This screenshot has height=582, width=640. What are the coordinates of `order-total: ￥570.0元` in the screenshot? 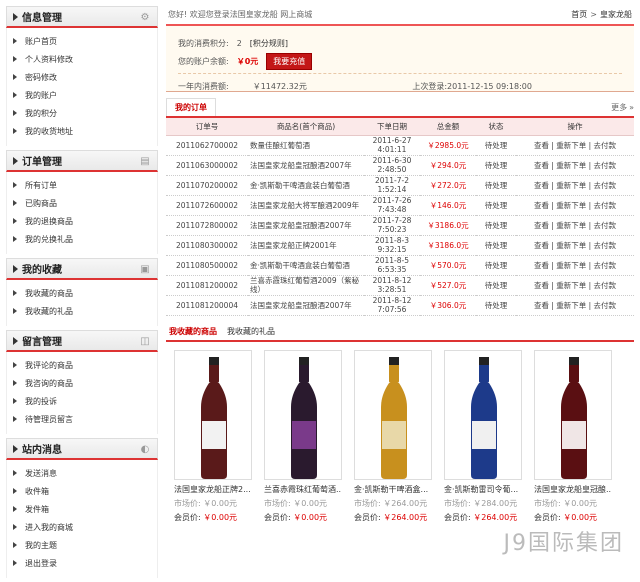 It's located at (448, 265).